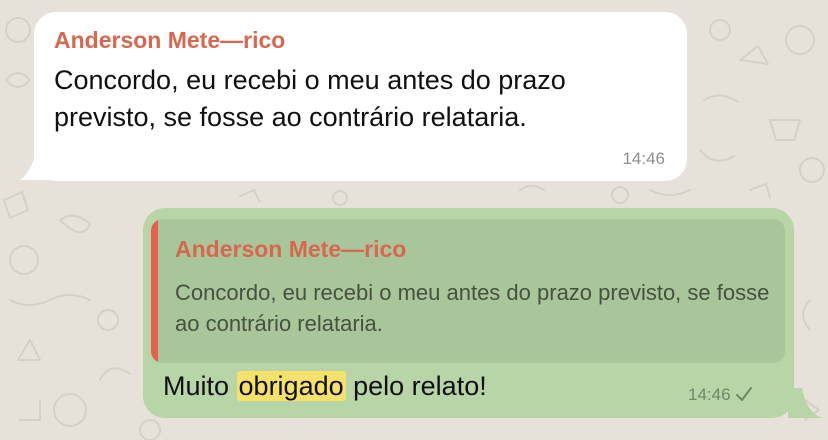 The image size is (828, 440). I want to click on quoted-sender-name: Anderson Mete—rico, so click(291, 249).